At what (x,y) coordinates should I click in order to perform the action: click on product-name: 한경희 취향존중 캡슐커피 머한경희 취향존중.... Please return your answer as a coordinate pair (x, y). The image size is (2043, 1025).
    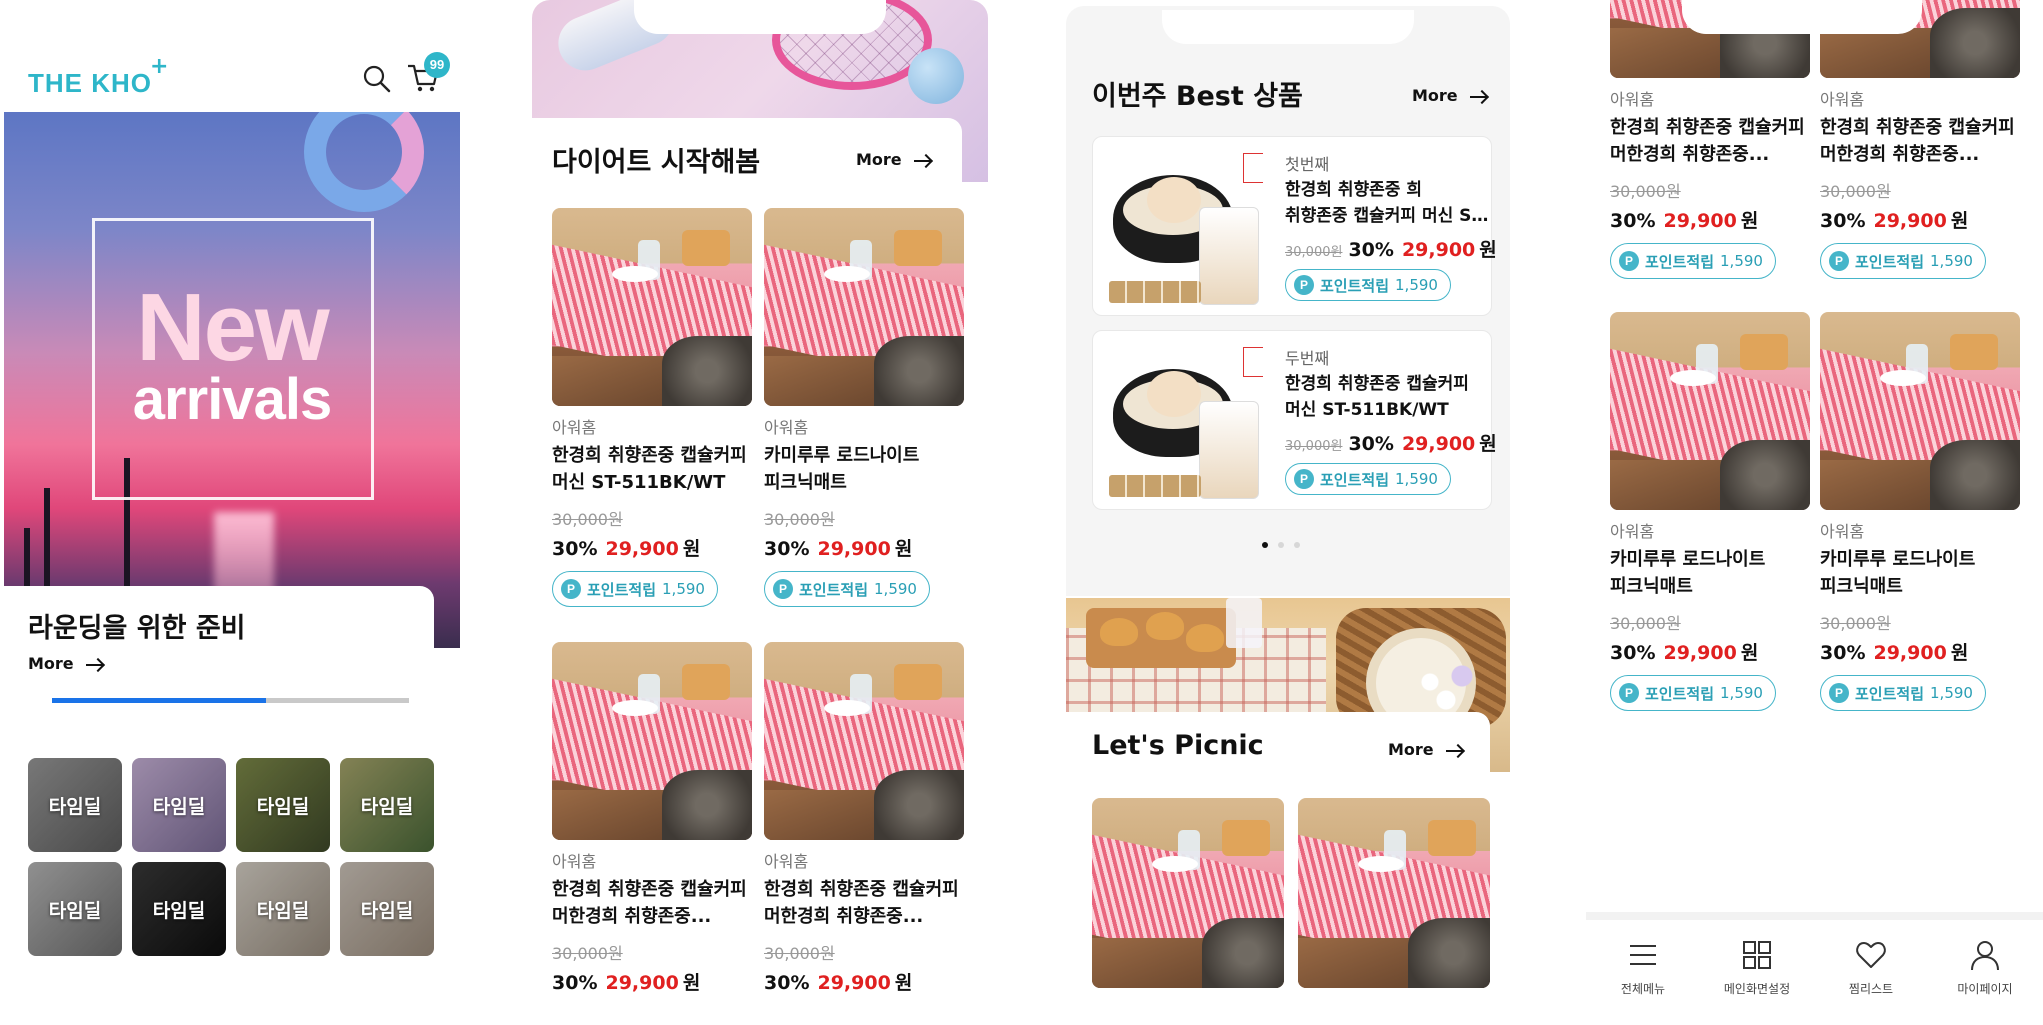
    Looking at the image, I should click on (649, 903).